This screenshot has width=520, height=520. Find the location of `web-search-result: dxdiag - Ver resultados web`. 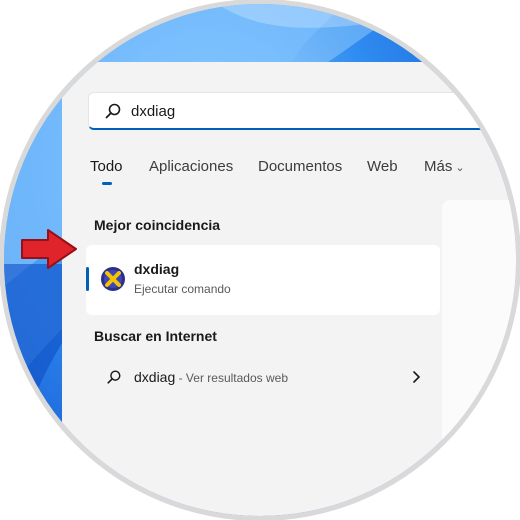

web-search-result: dxdiag - Ver resultados web is located at coordinates (263, 378).